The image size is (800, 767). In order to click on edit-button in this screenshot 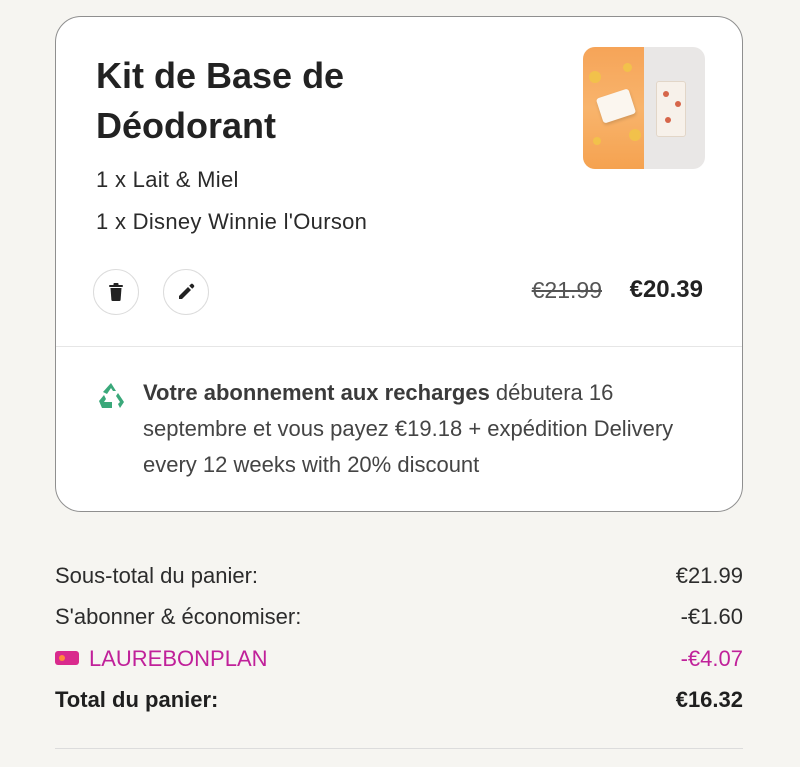, I will do `click(186, 292)`.